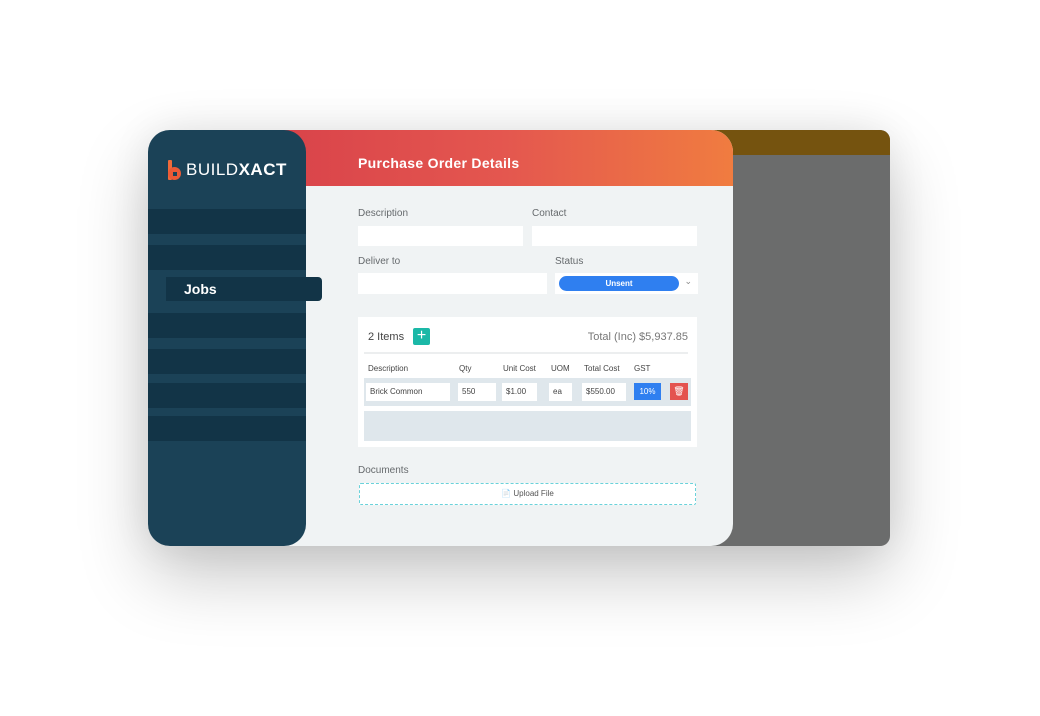 This screenshot has height=716, width=1040. Describe the element at coordinates (560, 392) in the screenshot. I see `item-uom-input: ea` at that location.